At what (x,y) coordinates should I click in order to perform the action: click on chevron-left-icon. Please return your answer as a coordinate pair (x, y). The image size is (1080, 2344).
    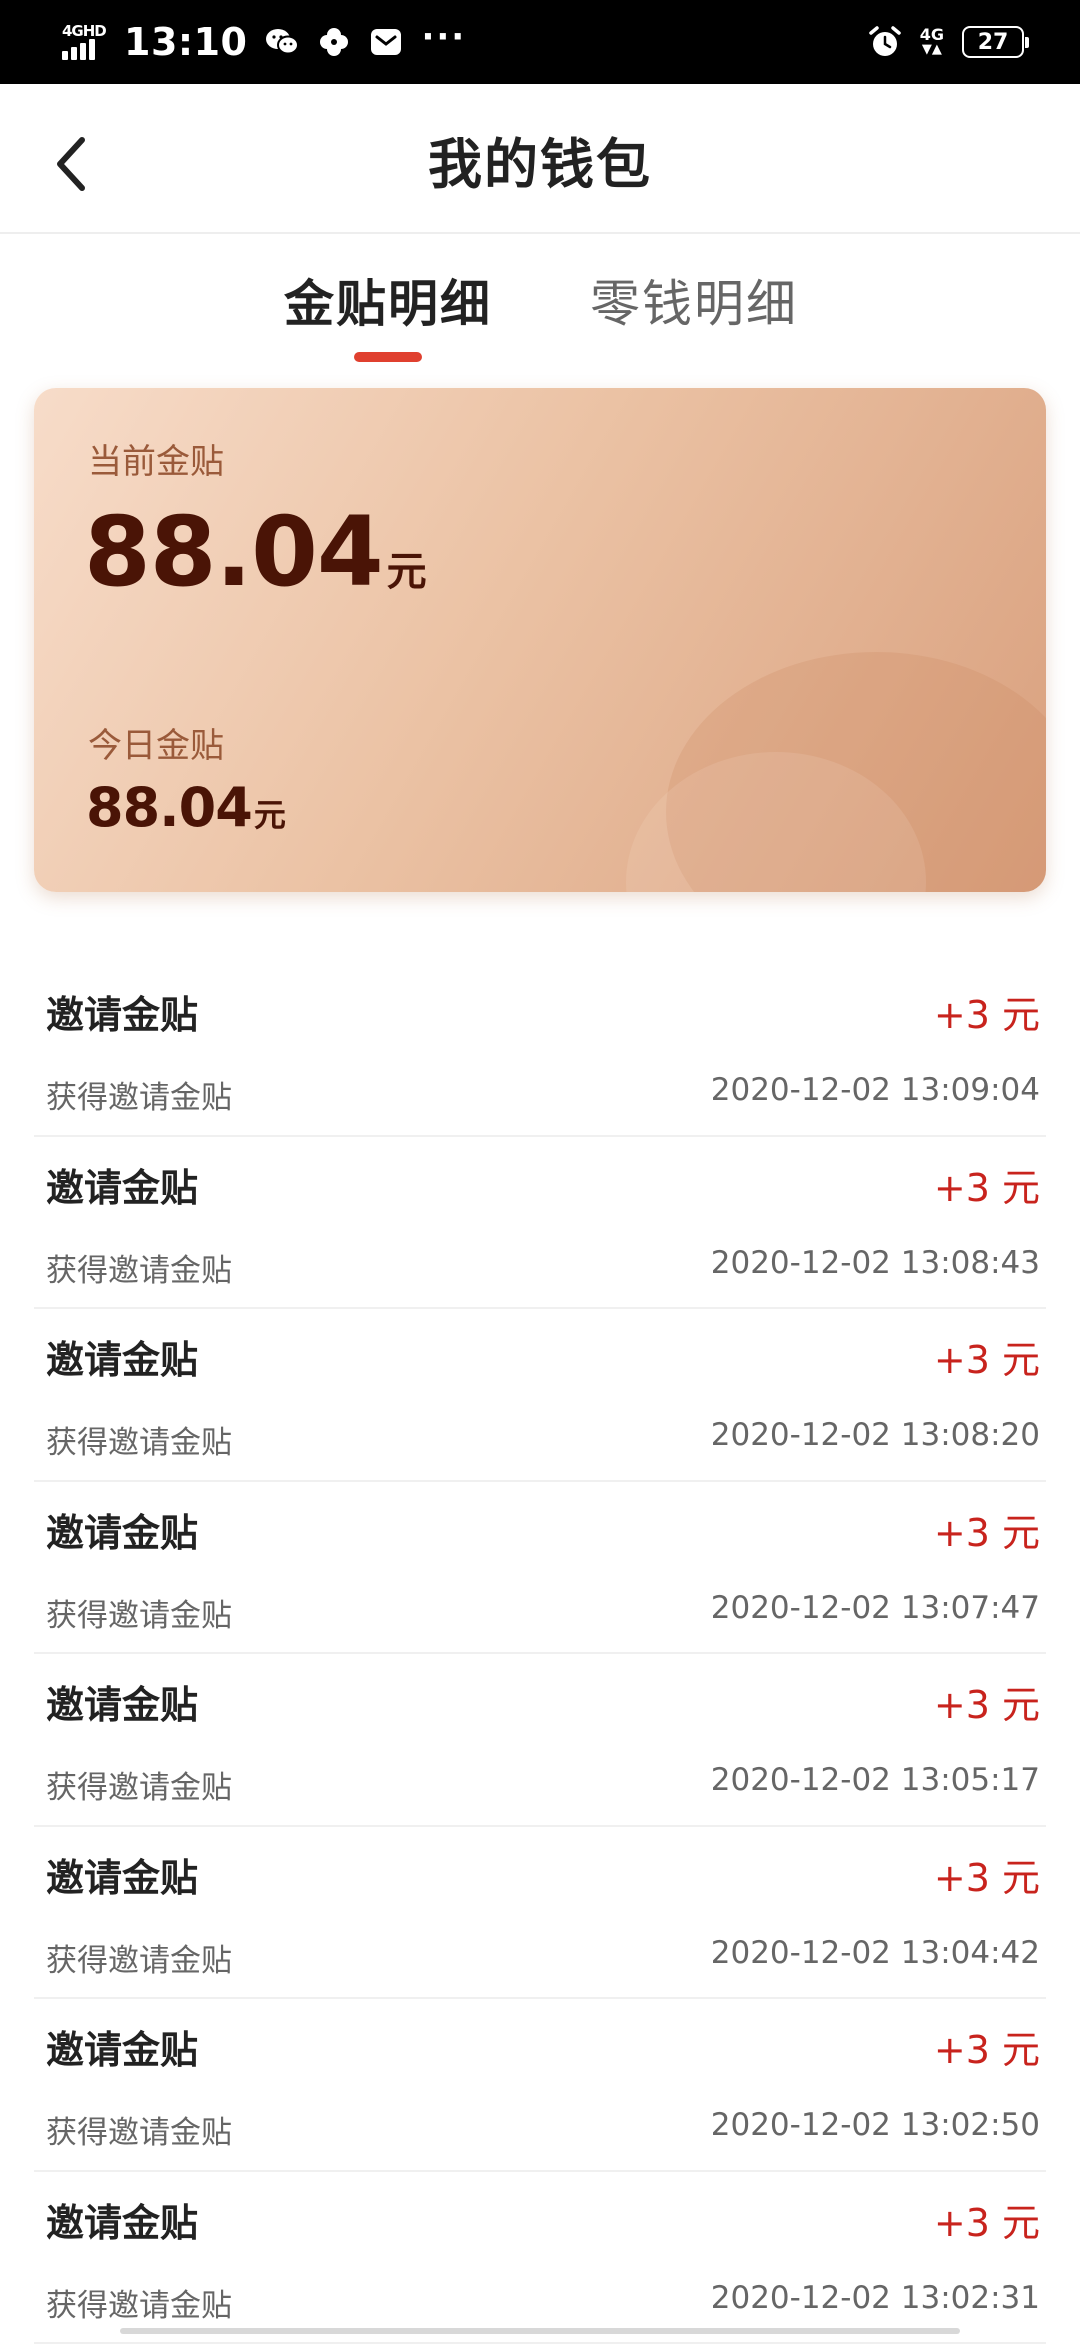
    Looking at the image, I should click on (70, 164).